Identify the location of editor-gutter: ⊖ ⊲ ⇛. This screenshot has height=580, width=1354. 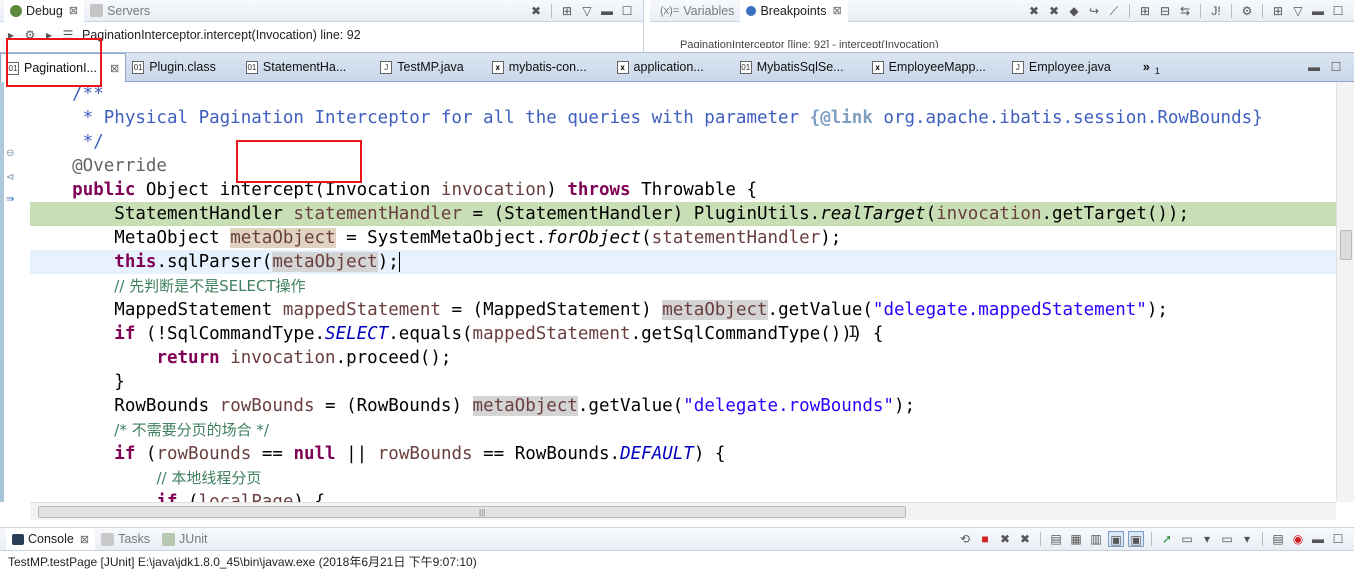
(15, 292).